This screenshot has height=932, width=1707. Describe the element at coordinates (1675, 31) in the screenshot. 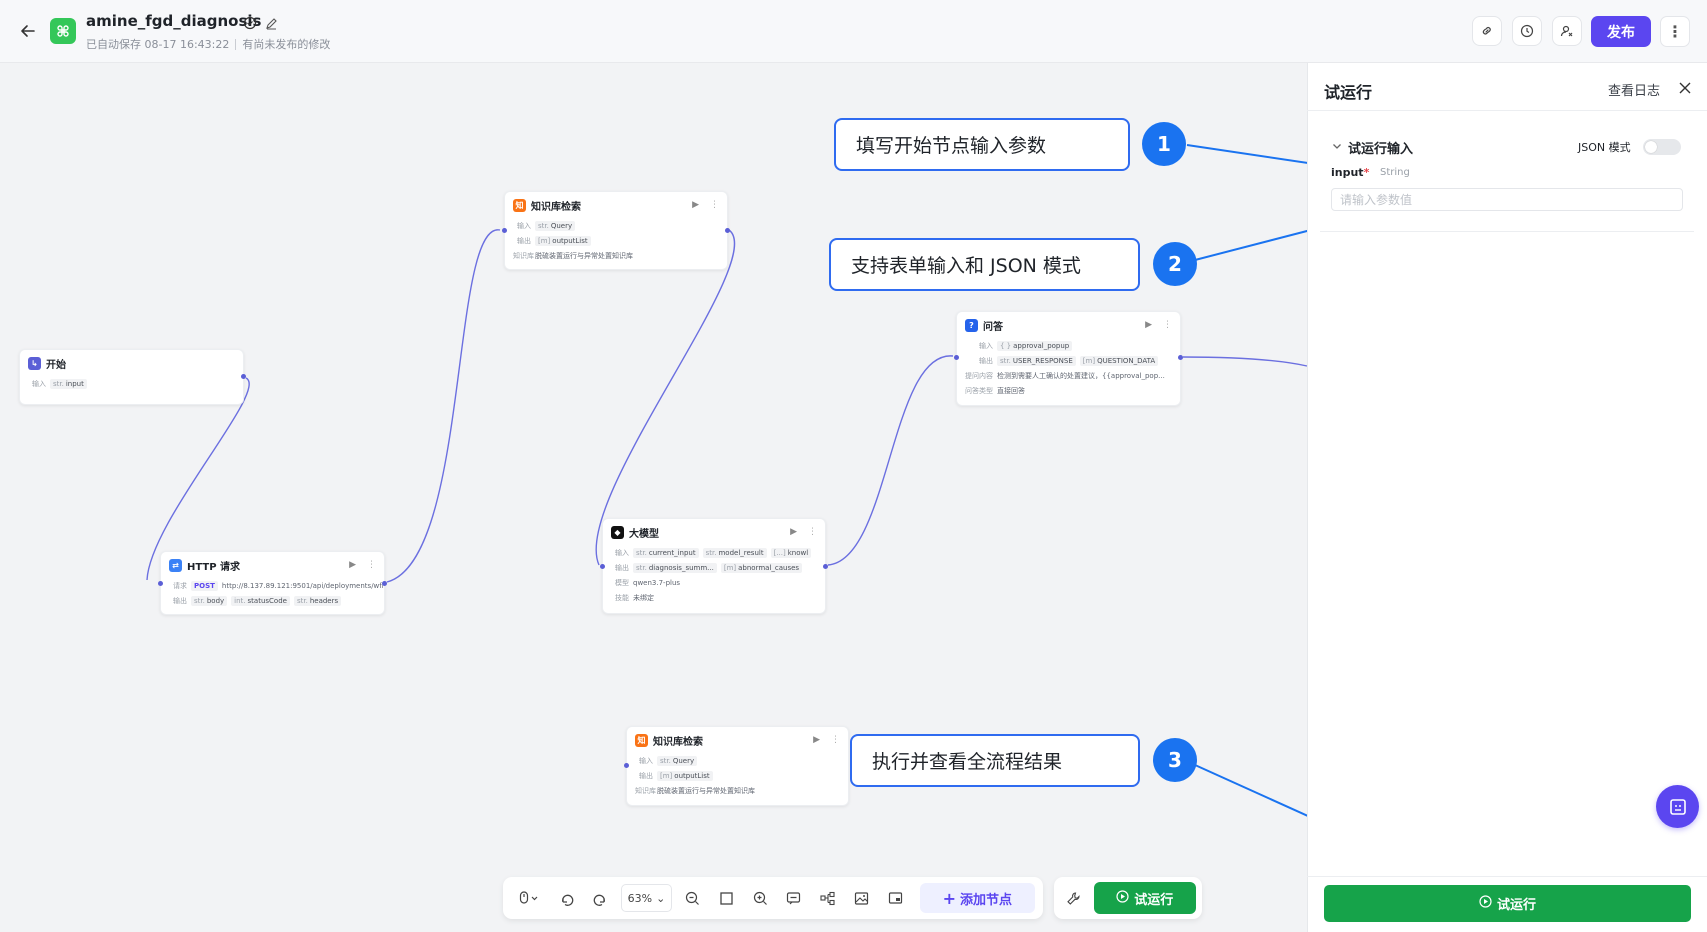

I see `more-menu-icon: ⋮` at that location.